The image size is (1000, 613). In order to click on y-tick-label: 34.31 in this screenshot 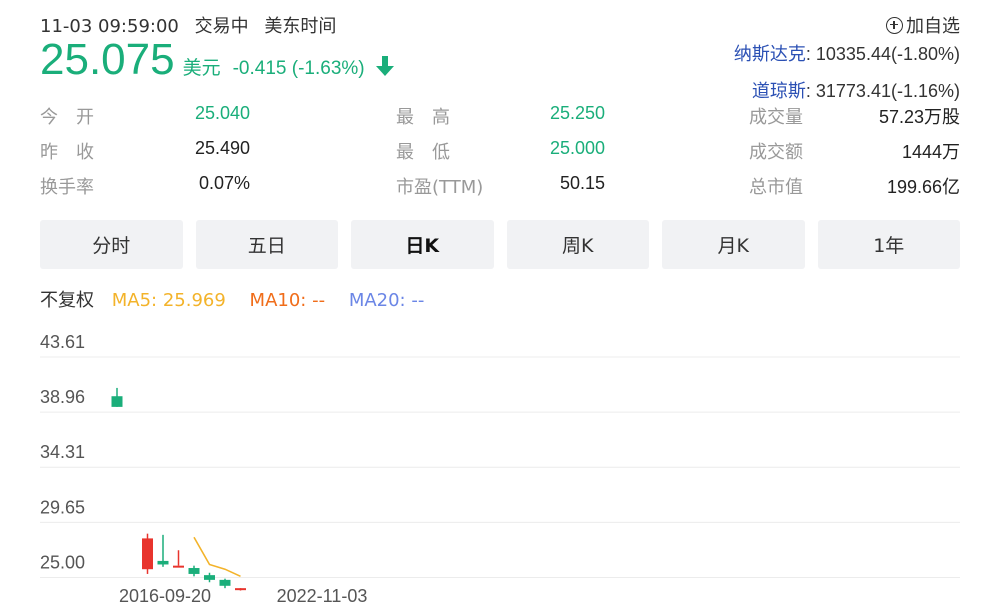, I will do `click(62, 452)`.